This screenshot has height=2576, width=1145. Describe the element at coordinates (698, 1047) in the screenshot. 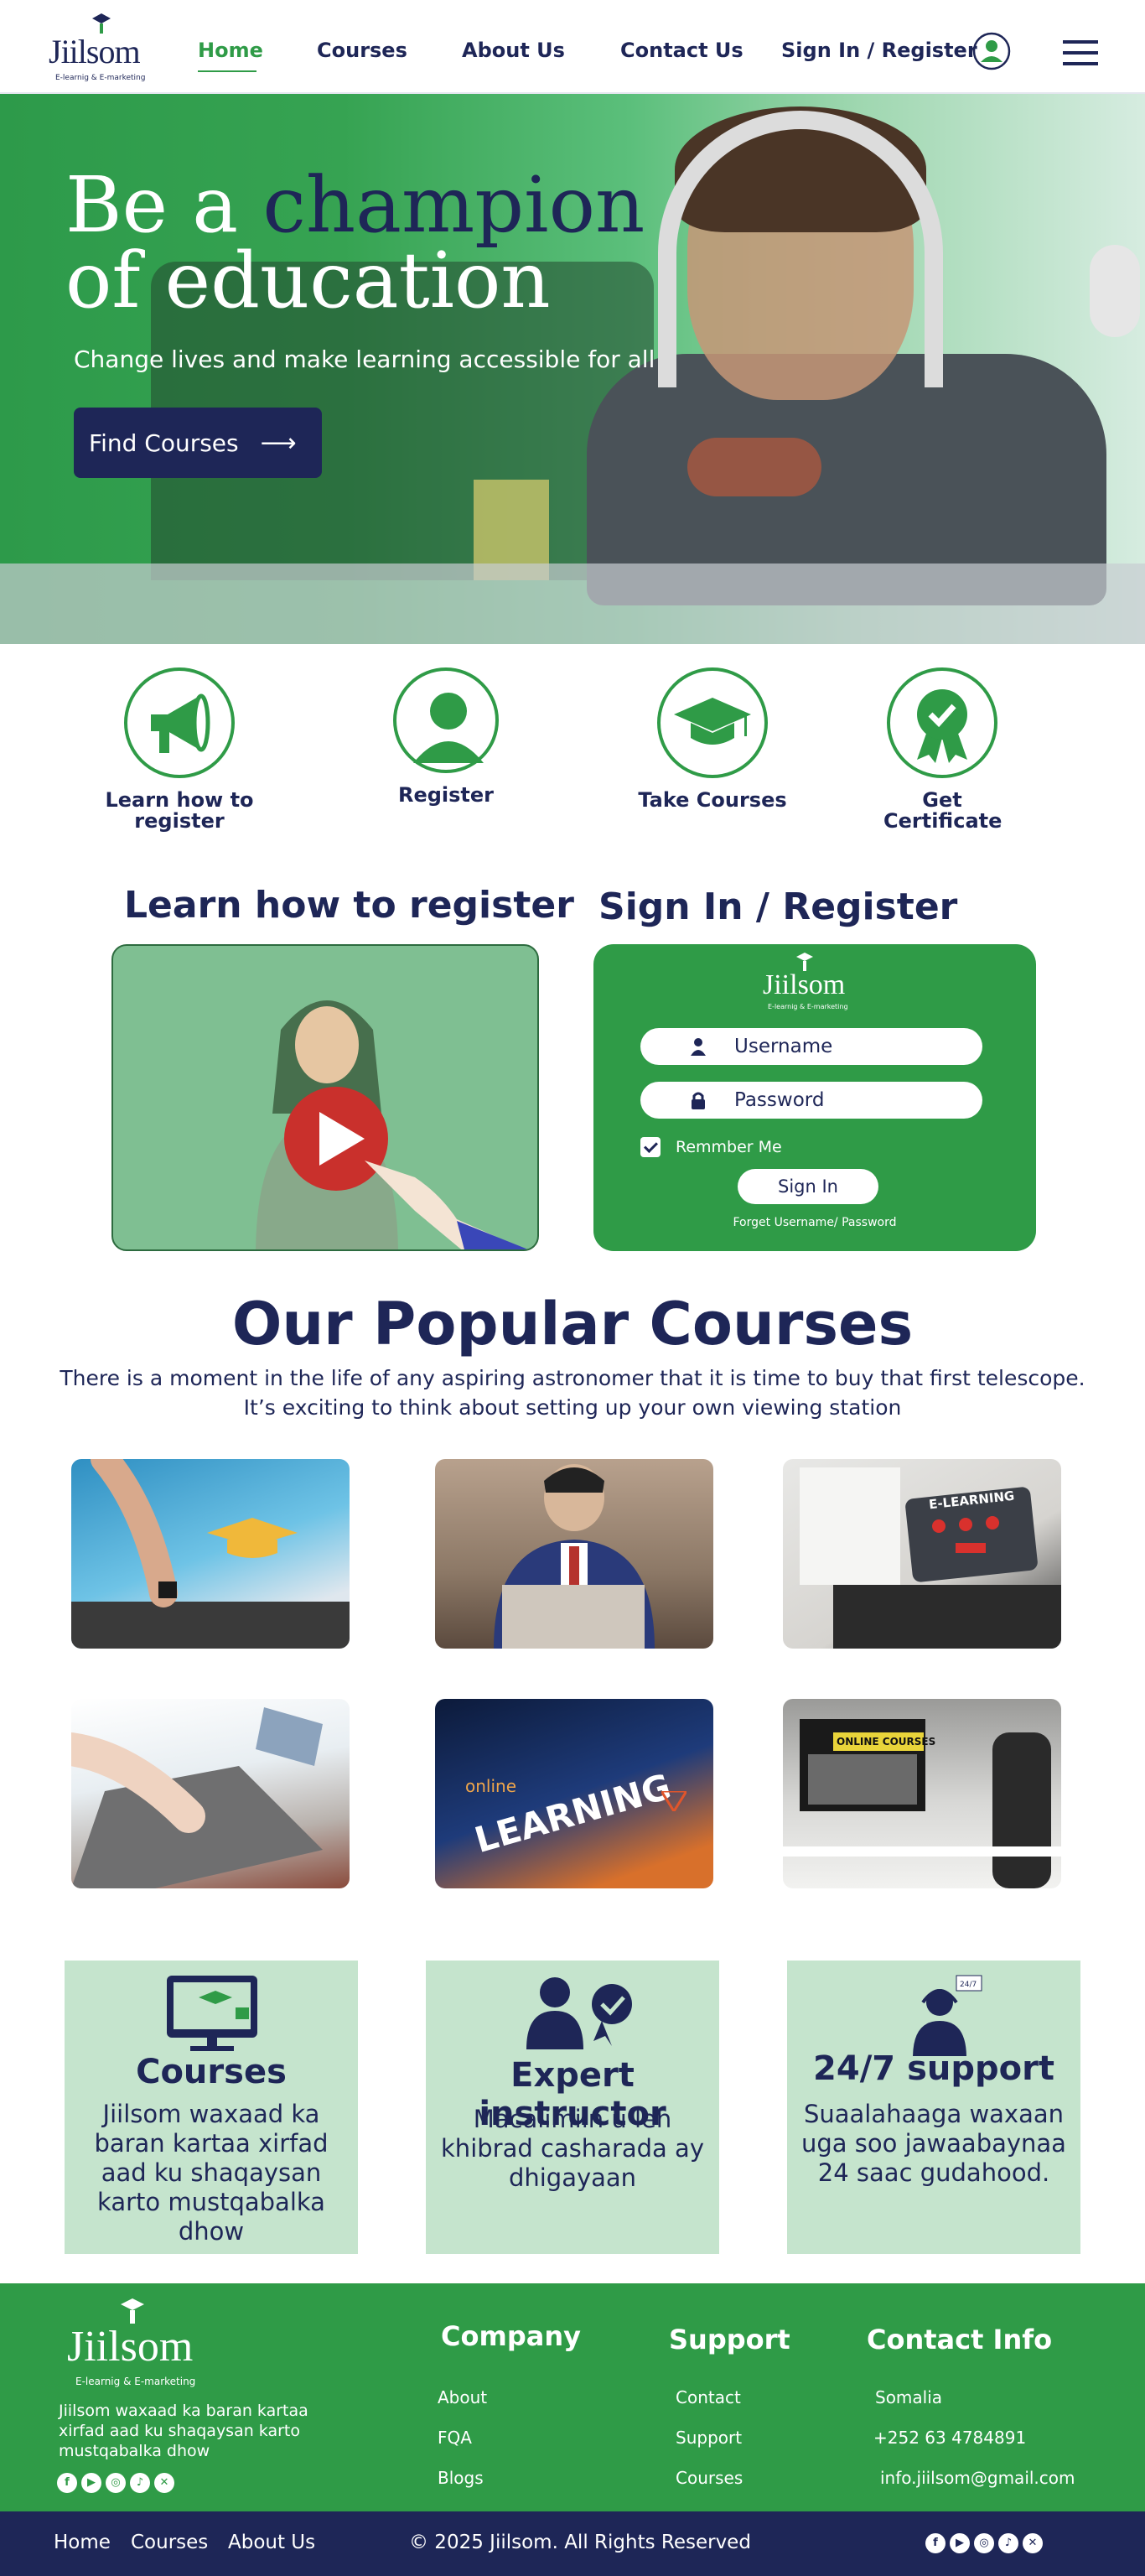

I see `user-icon` at that location.